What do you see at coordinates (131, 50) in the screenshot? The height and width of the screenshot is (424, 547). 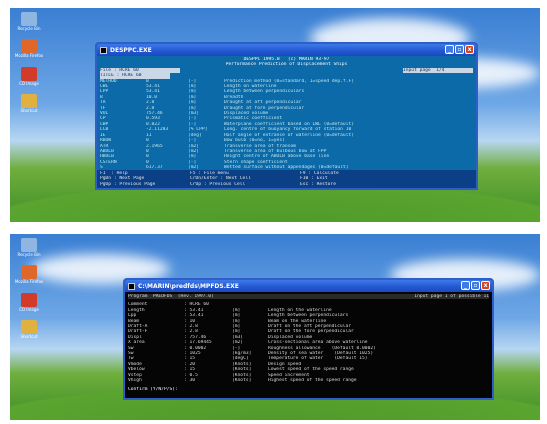 I see `window-title: DESPPC.EXE` at bounding box center [131, 50].